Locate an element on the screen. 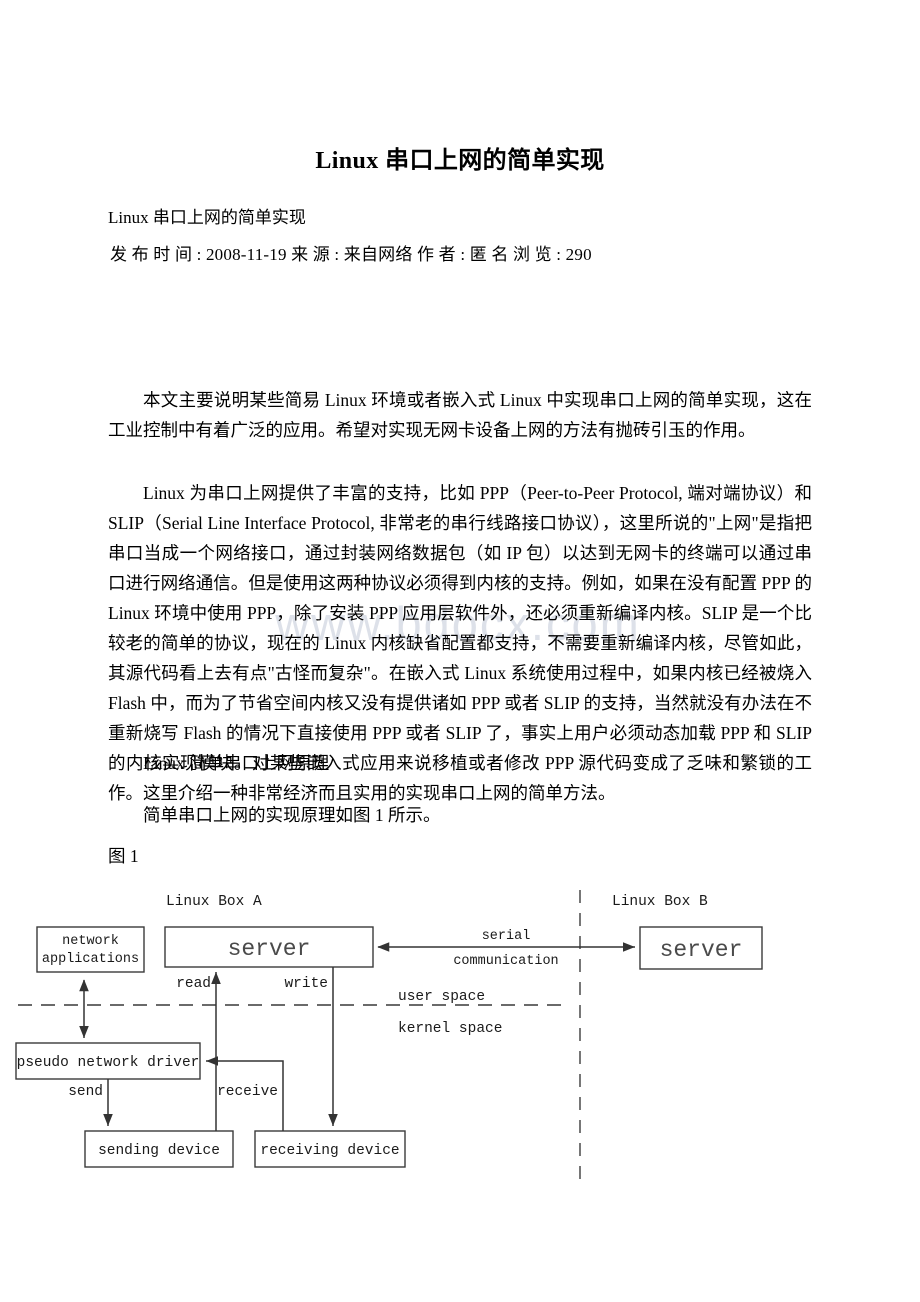  connector-read-label: read is located at coordinates (193, 984).